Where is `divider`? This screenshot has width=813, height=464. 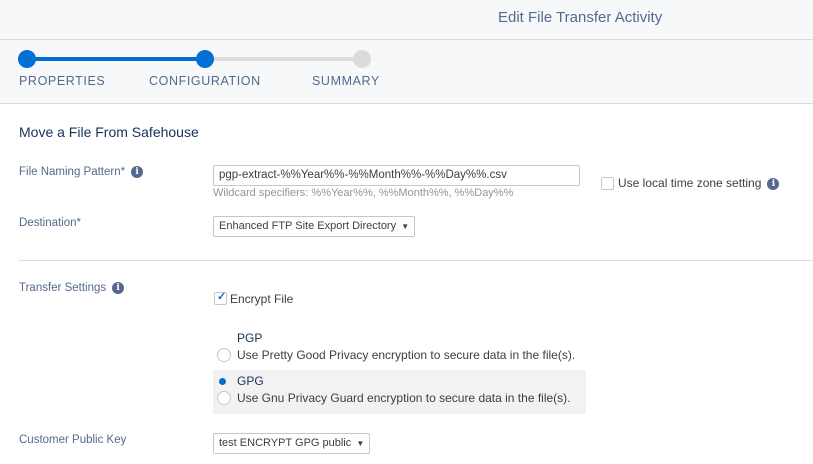
divider is located at coordinates (416, 260).